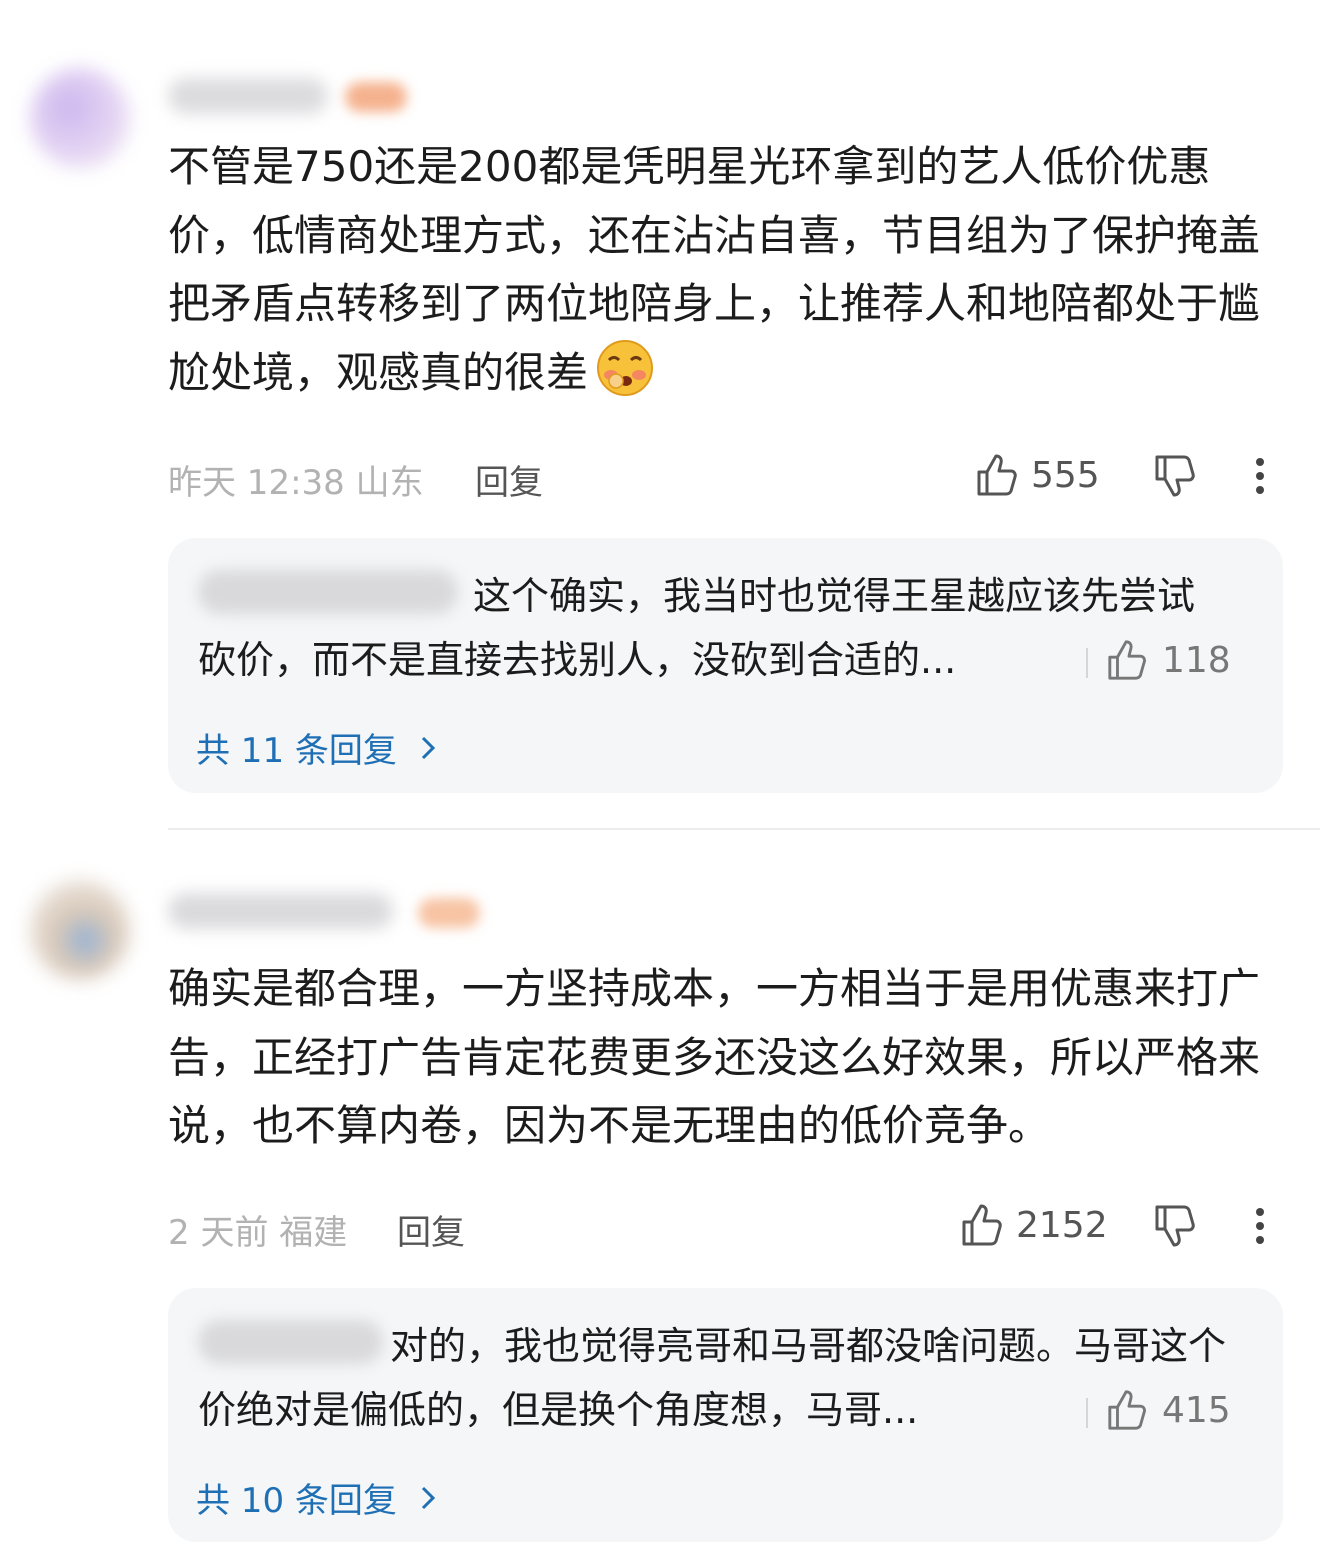 The image size is (1320, 1562). Describe the element at coordinates (296, 483) in the screenshot. I see `comment-meta: 昨天 12:38 山东` at that location.